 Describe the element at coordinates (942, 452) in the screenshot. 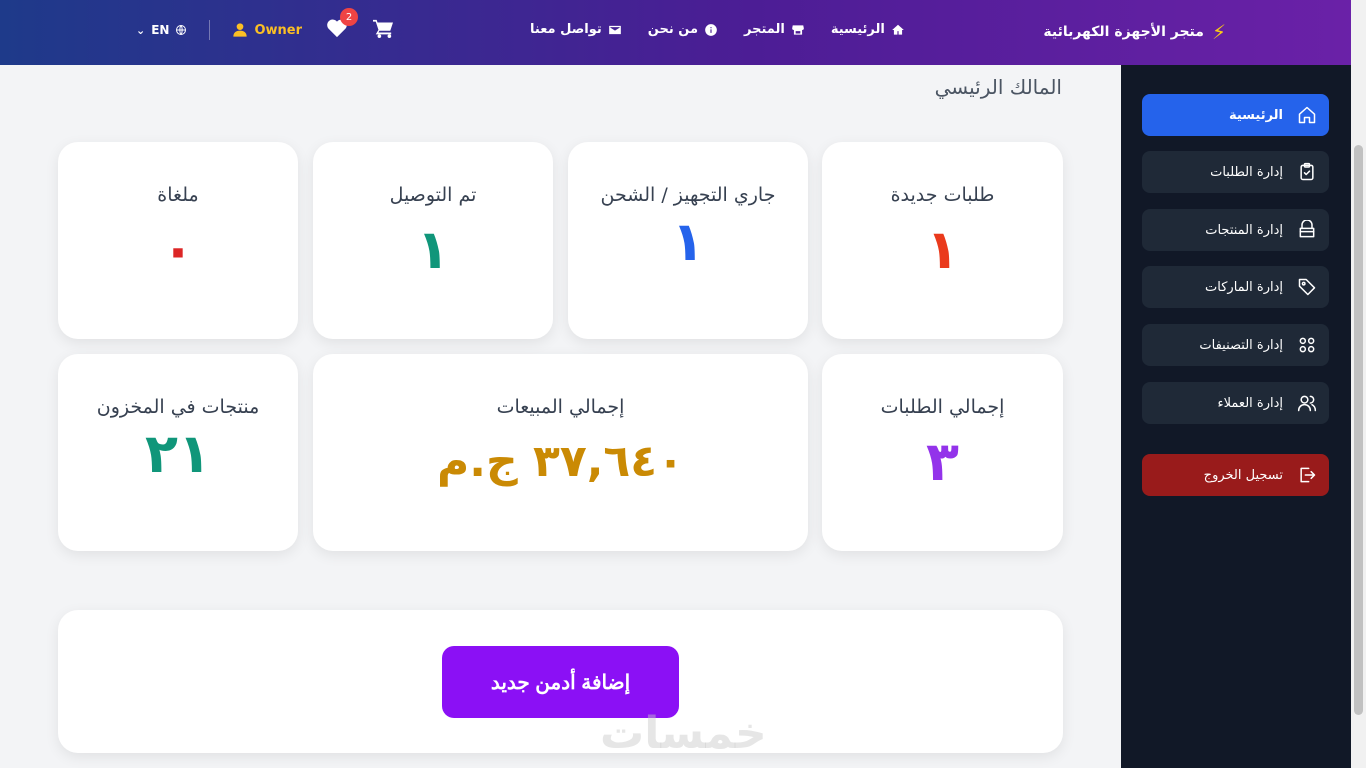

I see `stat-card-total-orders: إجمالي الطلبات ٣` at that location.